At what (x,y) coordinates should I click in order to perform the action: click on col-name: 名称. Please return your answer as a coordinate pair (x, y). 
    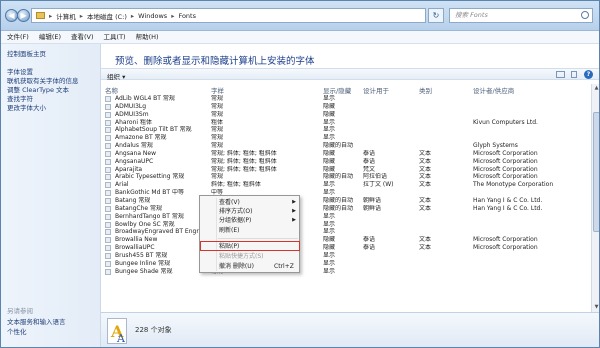
    Looking at the image, I should click on (111, 90).